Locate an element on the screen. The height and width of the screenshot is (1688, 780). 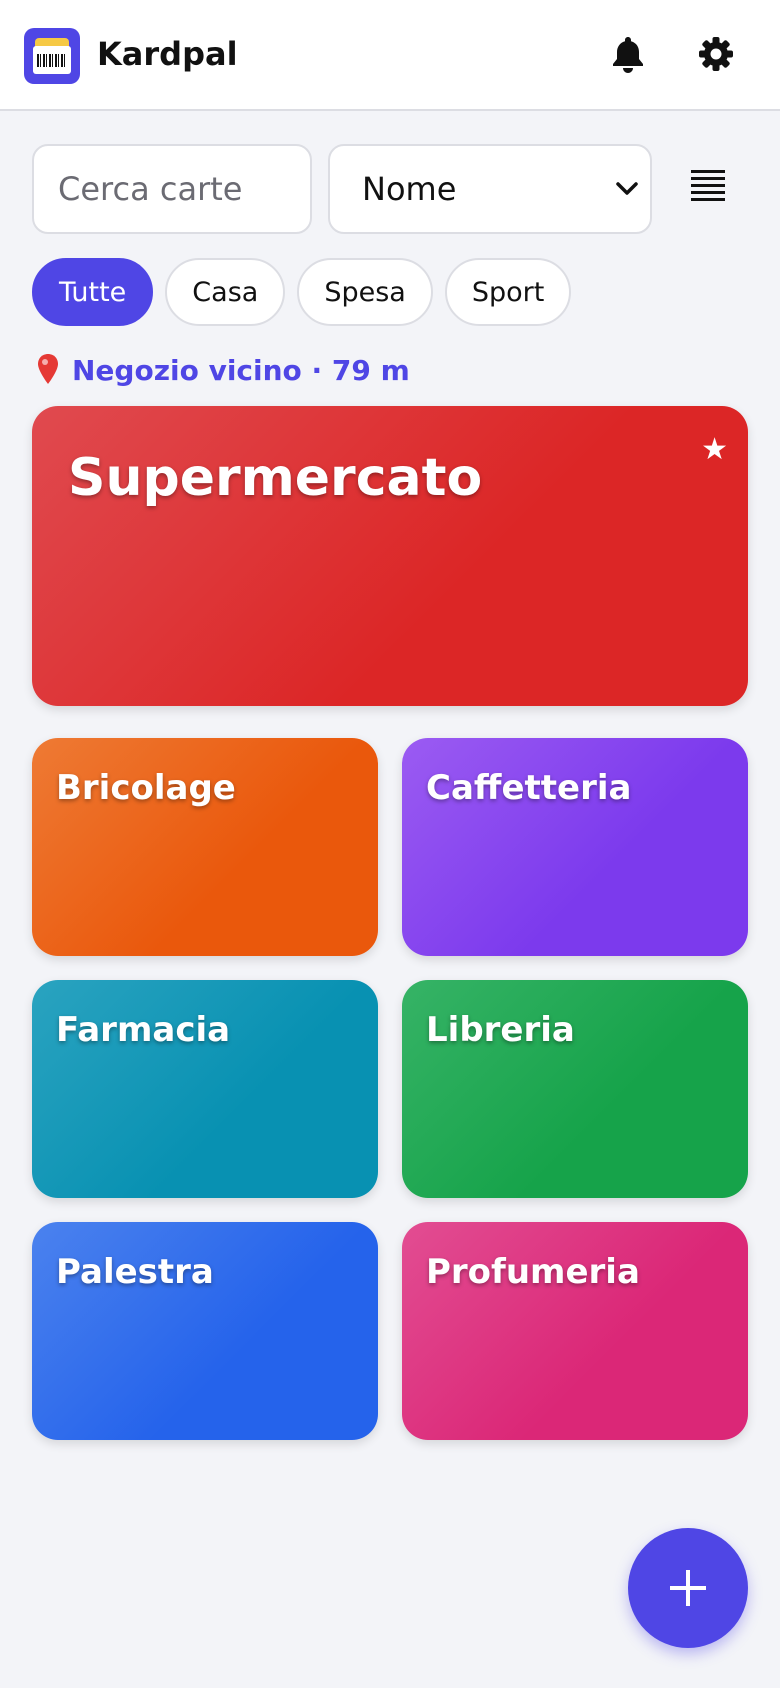
notifications-button is located at coordinates (628, 54).